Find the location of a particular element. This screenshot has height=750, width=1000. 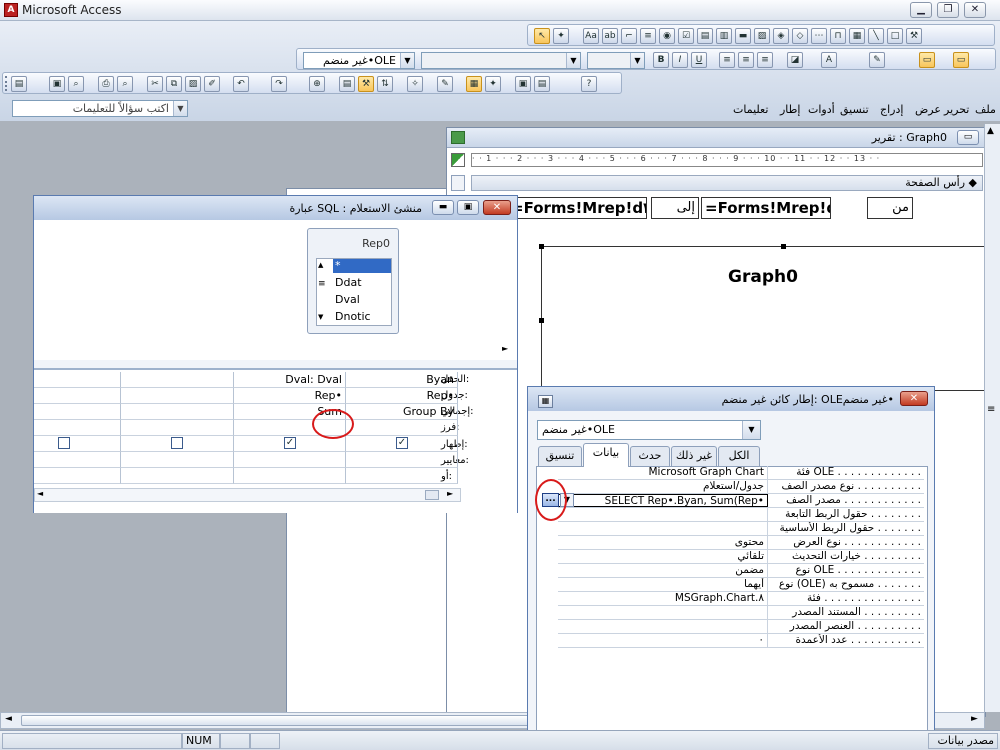

restore-icon: ▭ is located at coordinates (968, 137).